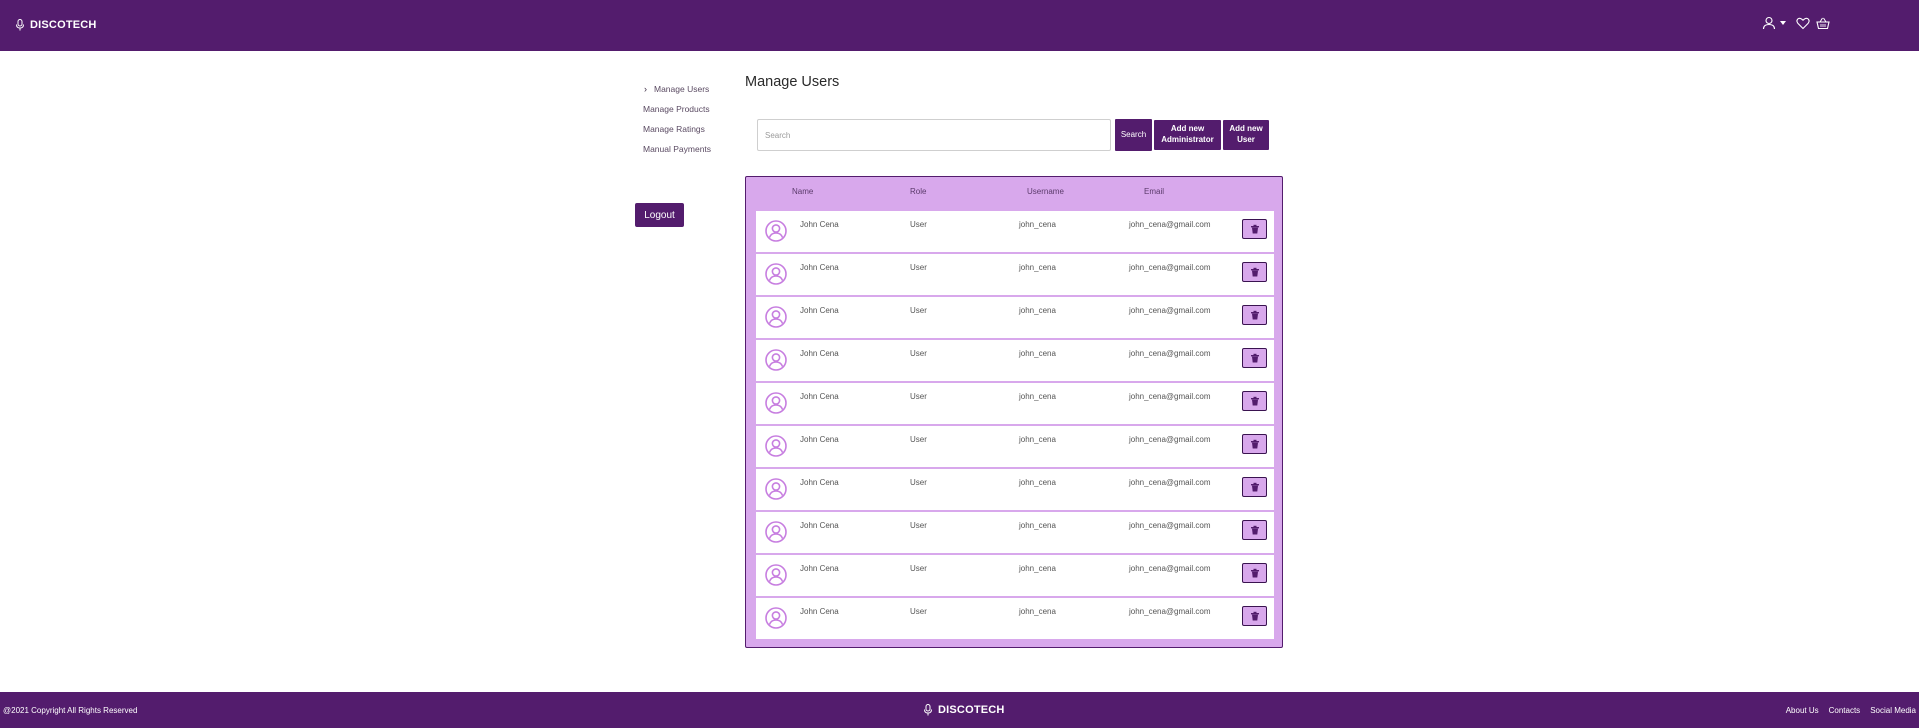  I want to click on add-administrator-button: Add new Administrator, so click(1187, 135).